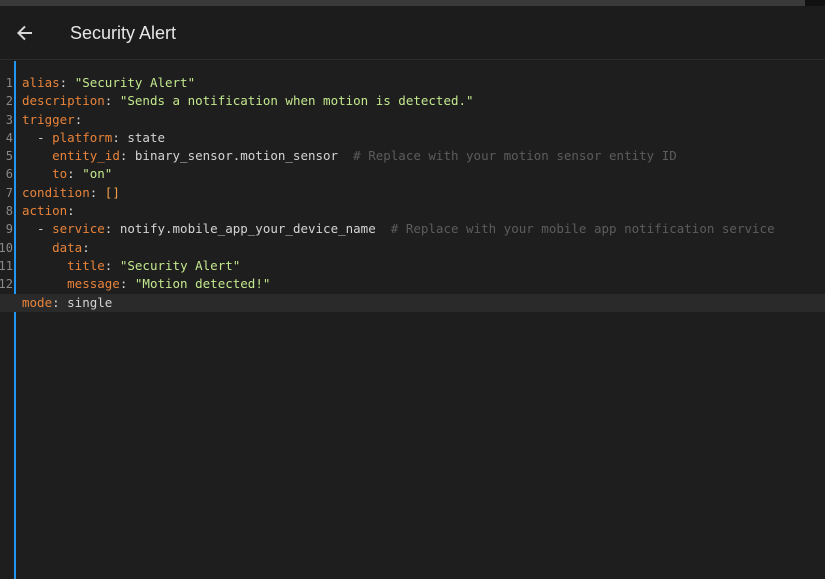 This screenshot has height=579, width=825. Describe the element at coordinates (9, 137) in the screenshot. I see `line-number: 4` at that location.